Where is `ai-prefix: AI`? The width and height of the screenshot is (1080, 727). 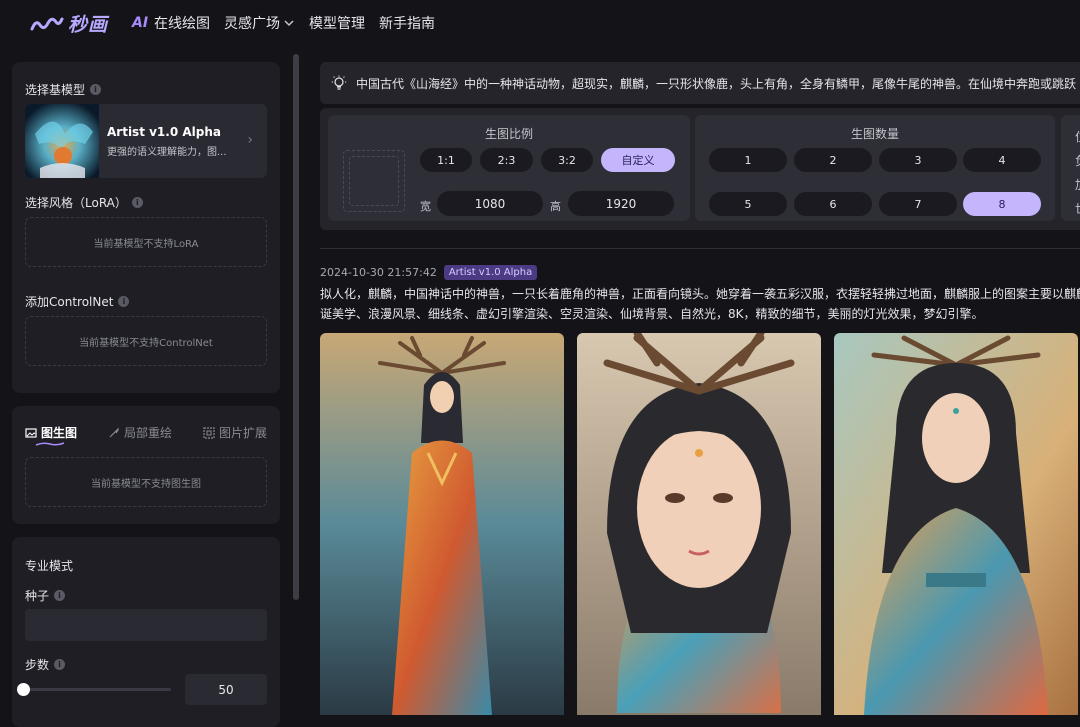 ai-prefix: AI is located at coordinates (140, 23).